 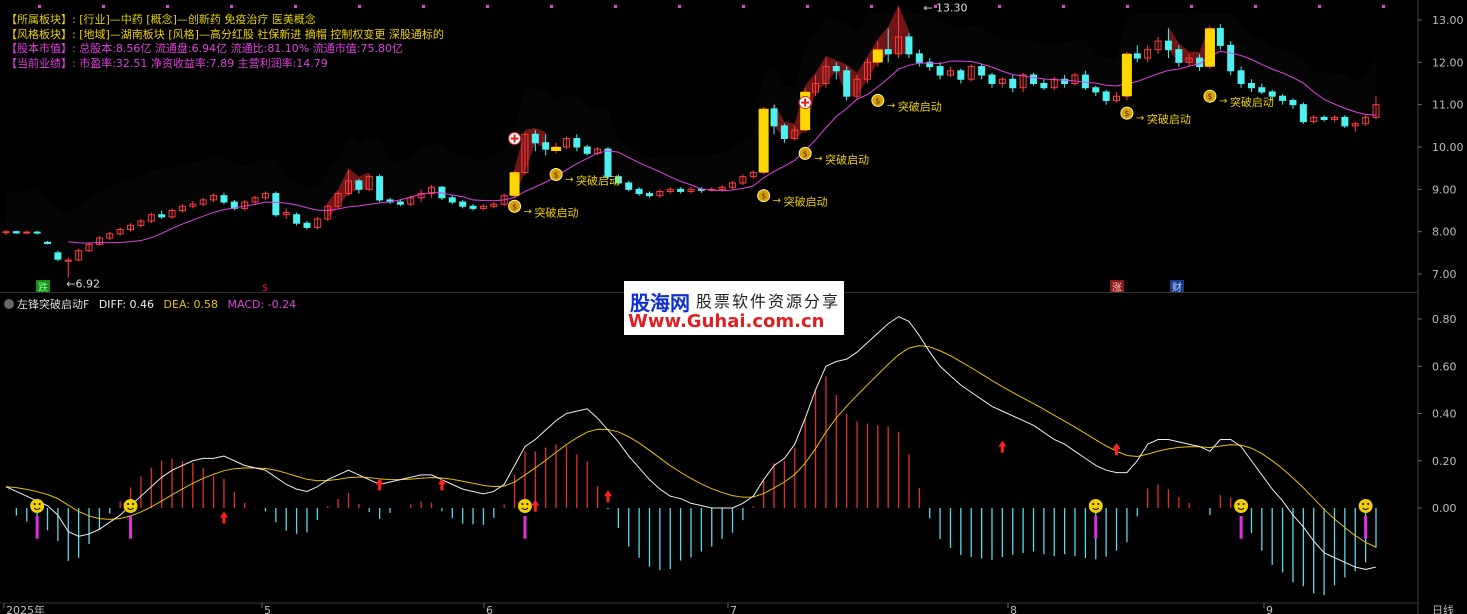 I want to click on period-label: 日线, so click(x=1443, y=608).